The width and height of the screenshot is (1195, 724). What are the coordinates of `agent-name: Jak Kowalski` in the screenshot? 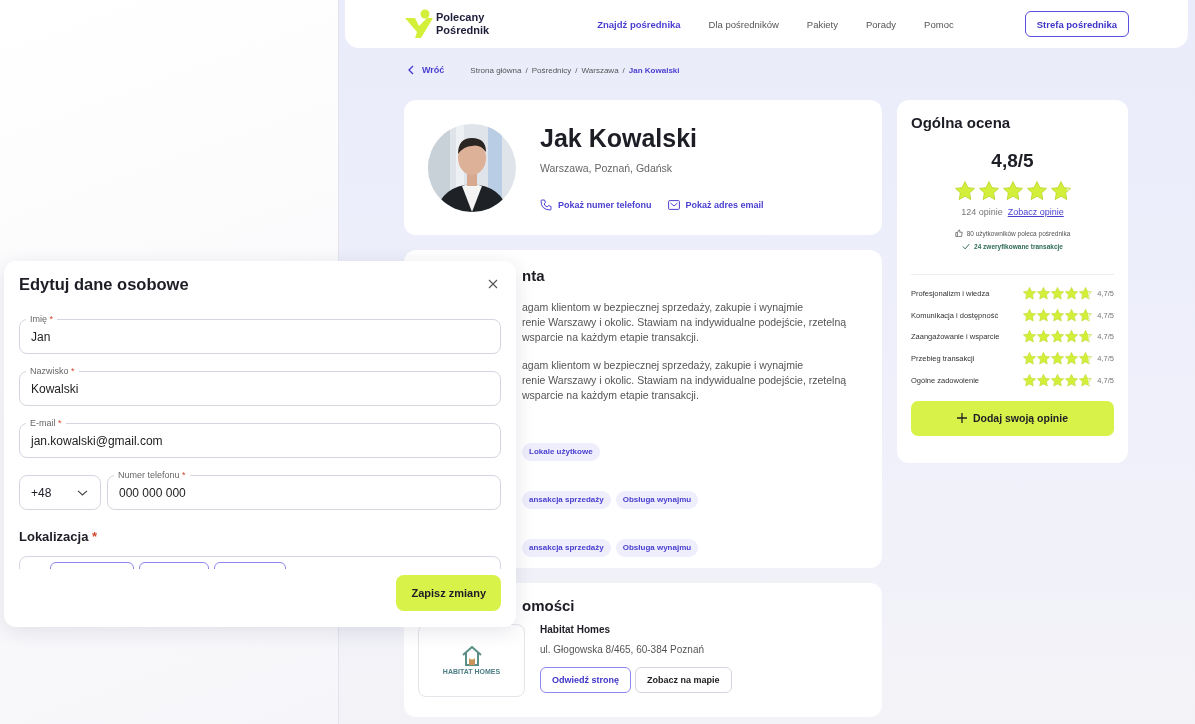 It's located at (619, 138).